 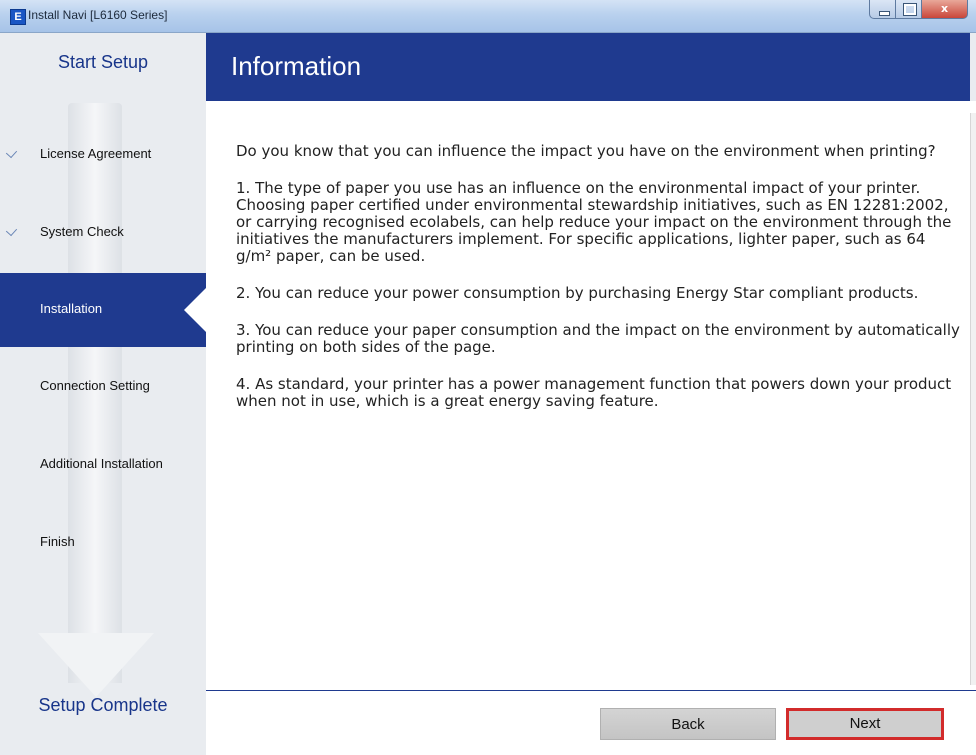 I want to click on page-title: Information, so click(x=296, y=66).